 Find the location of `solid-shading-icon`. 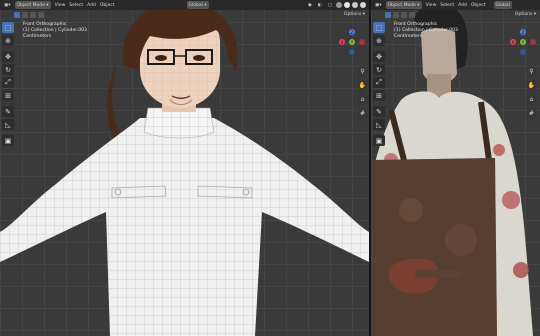

solid-shading-icon is located at coordinates (347, 5).